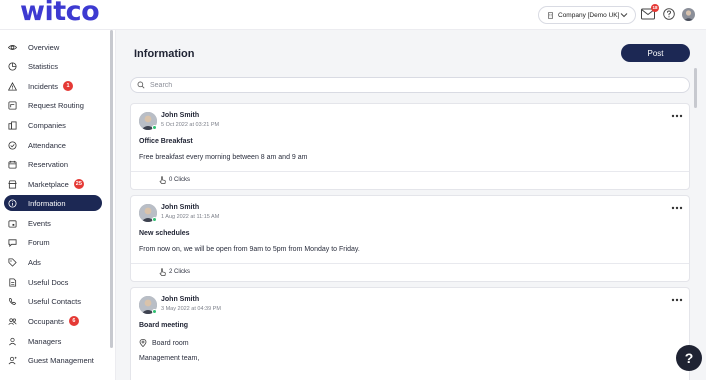 The height and width of the screenshot is (380, 706). I want to click on sidebar-item-reservation: Reservation, so click(53, 164).